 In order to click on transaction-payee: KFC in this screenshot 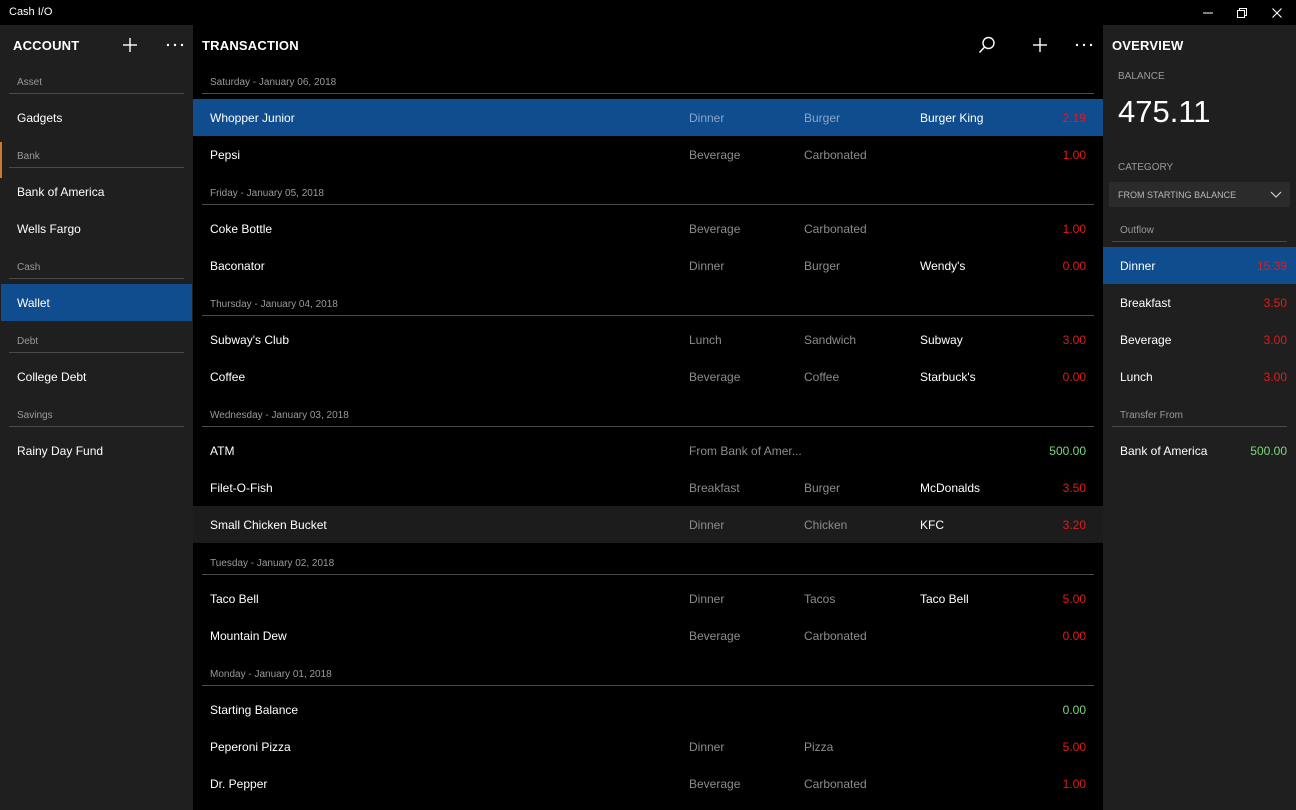, I will do `click(932, 525)`.